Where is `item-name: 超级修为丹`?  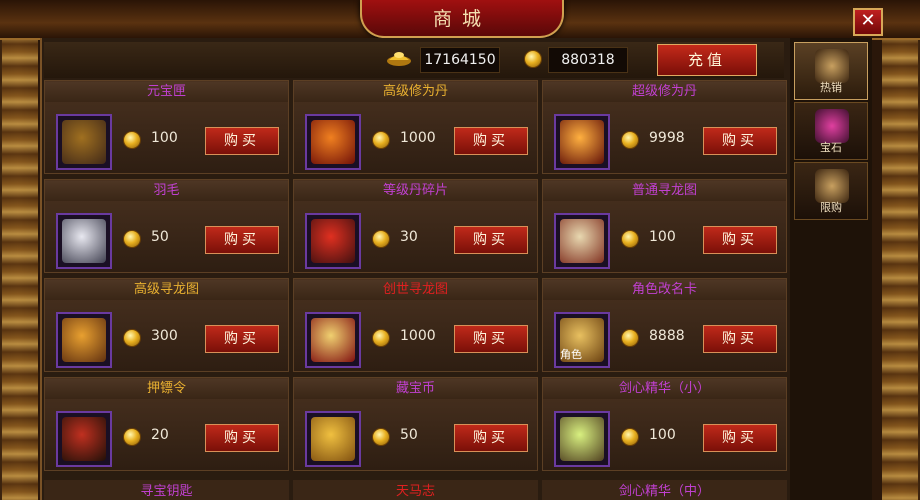 item-name: 超级修为丹 is located at coordinates (664, 92).